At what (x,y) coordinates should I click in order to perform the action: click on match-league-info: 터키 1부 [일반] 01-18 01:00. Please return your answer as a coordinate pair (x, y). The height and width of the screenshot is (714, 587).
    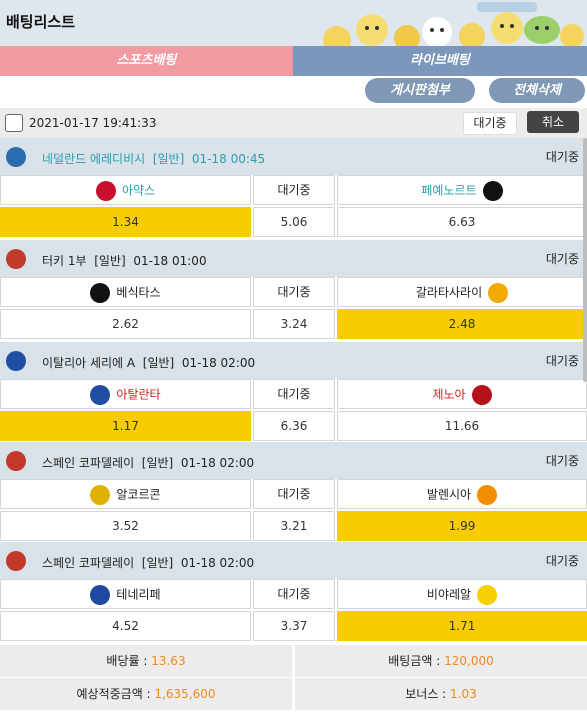
    Looking at the image, I should click on (124, 261).